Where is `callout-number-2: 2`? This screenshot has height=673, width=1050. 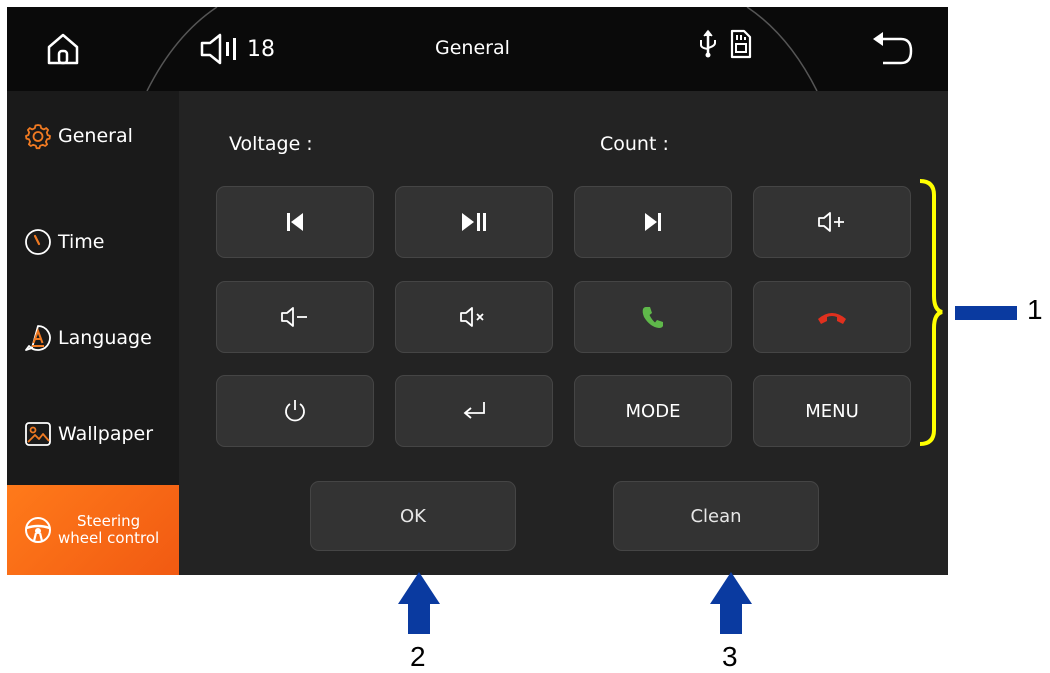
callout-number-2: 2 is located at coordinates (418, 656).